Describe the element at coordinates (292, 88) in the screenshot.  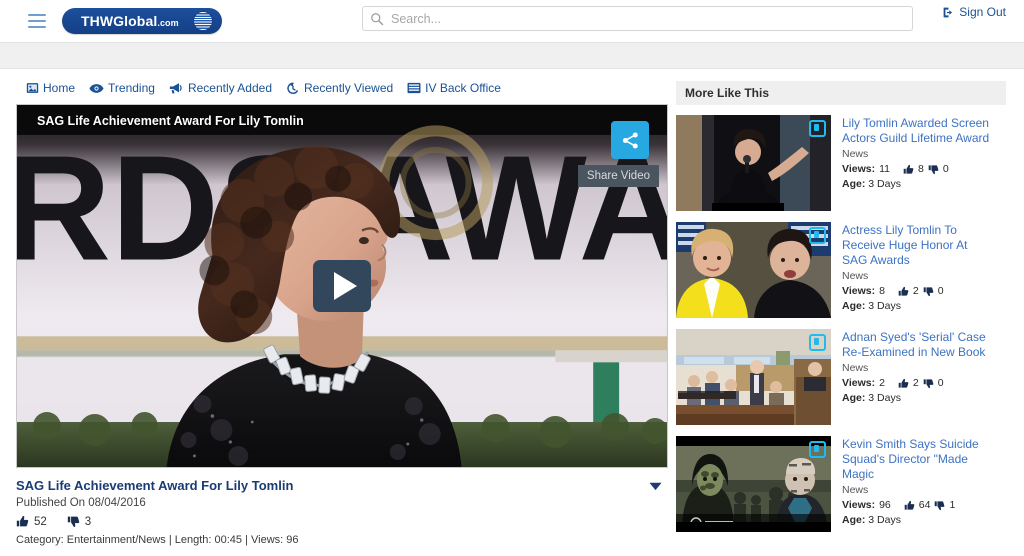
I see `history-icon` at that location.